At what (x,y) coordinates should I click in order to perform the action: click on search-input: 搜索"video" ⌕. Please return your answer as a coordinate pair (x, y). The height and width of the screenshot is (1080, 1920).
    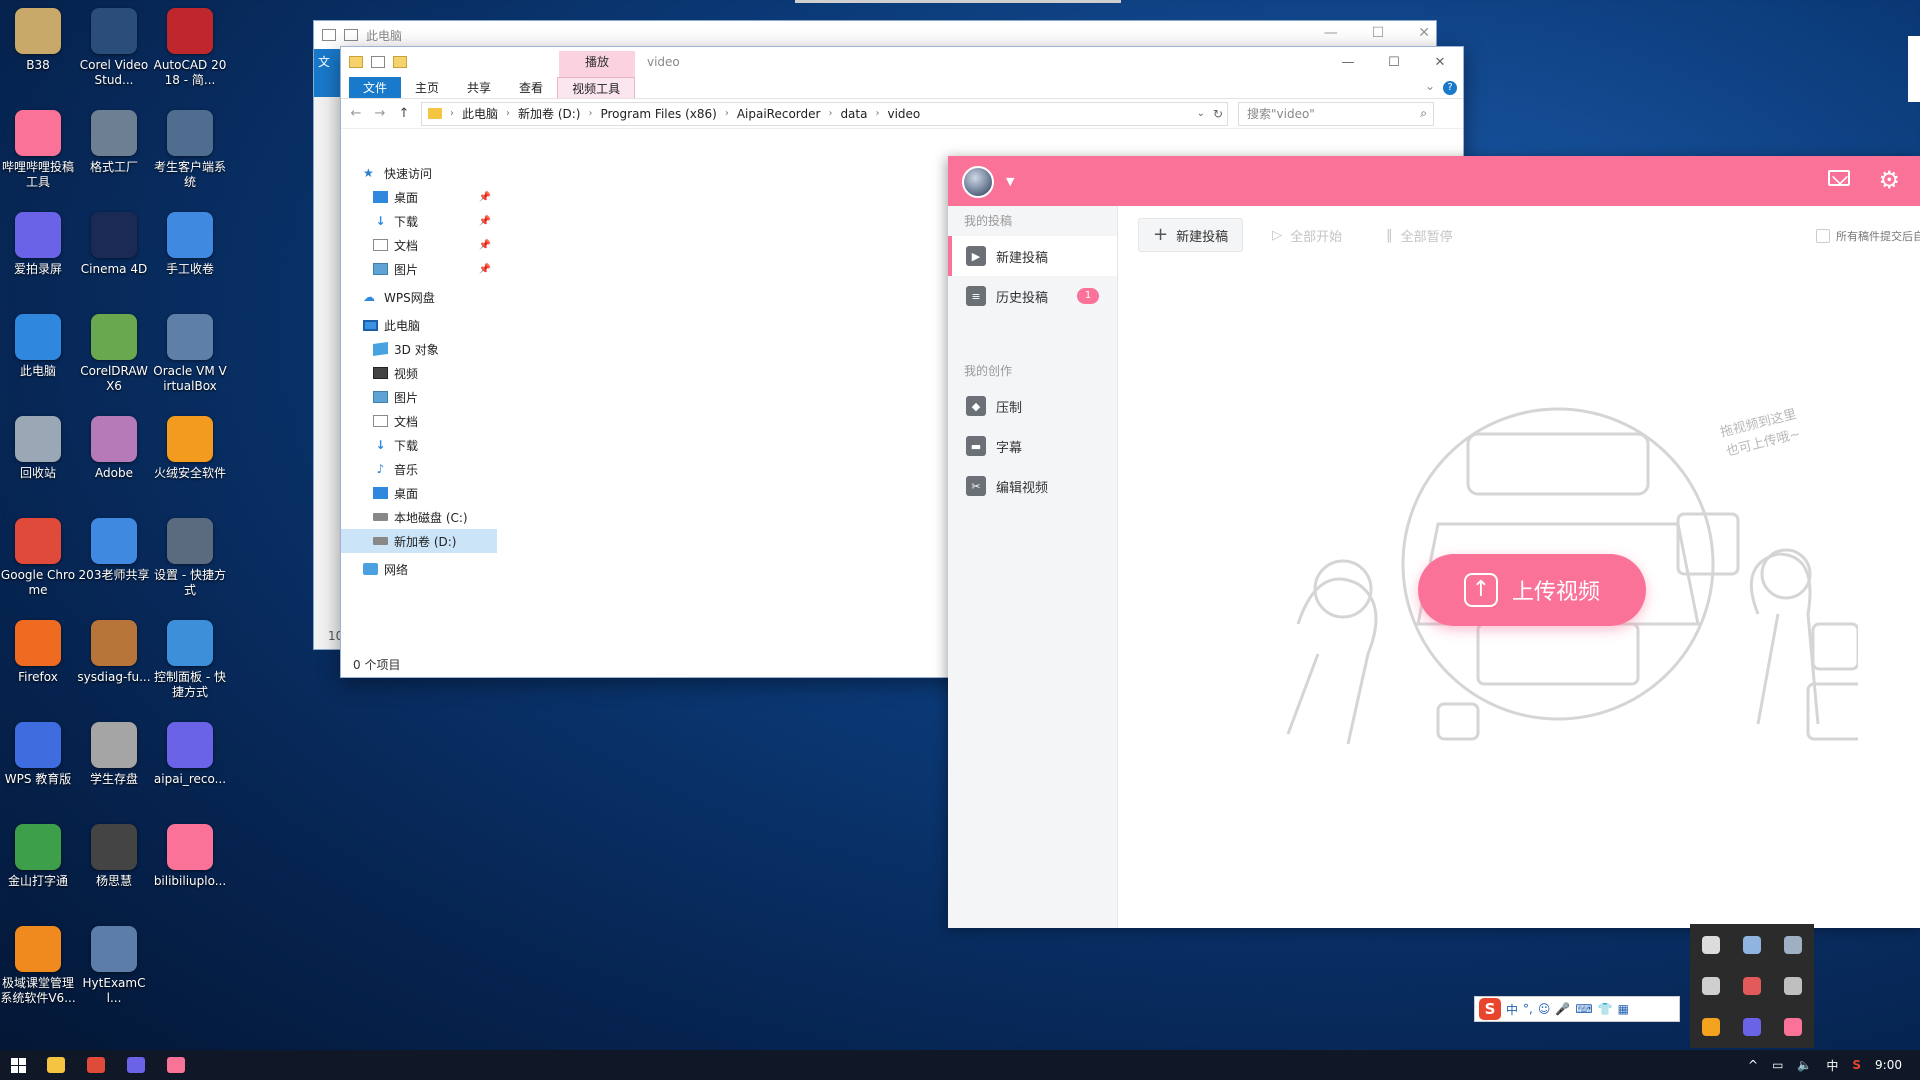
    Looking at the image, I should click on (1336, 113).